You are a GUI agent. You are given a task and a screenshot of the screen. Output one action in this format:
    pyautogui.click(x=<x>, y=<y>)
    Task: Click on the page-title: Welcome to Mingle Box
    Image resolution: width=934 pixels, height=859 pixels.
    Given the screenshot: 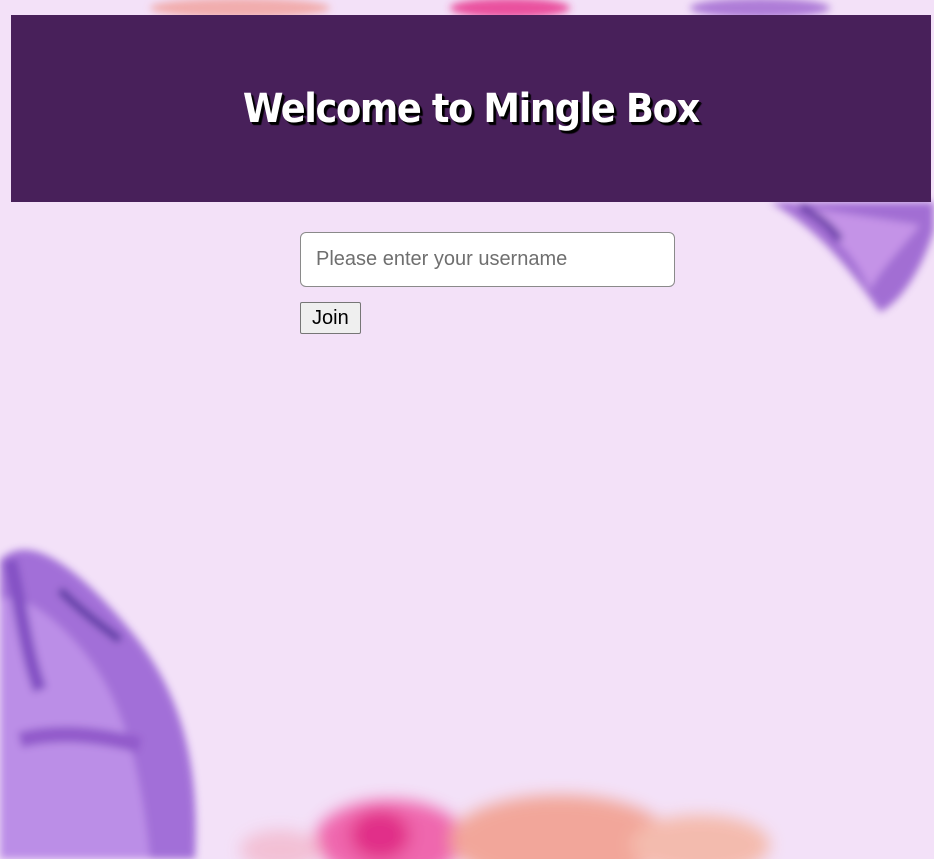 What is the action you would take?
    pyautogui.click(x=471, y=108)
    